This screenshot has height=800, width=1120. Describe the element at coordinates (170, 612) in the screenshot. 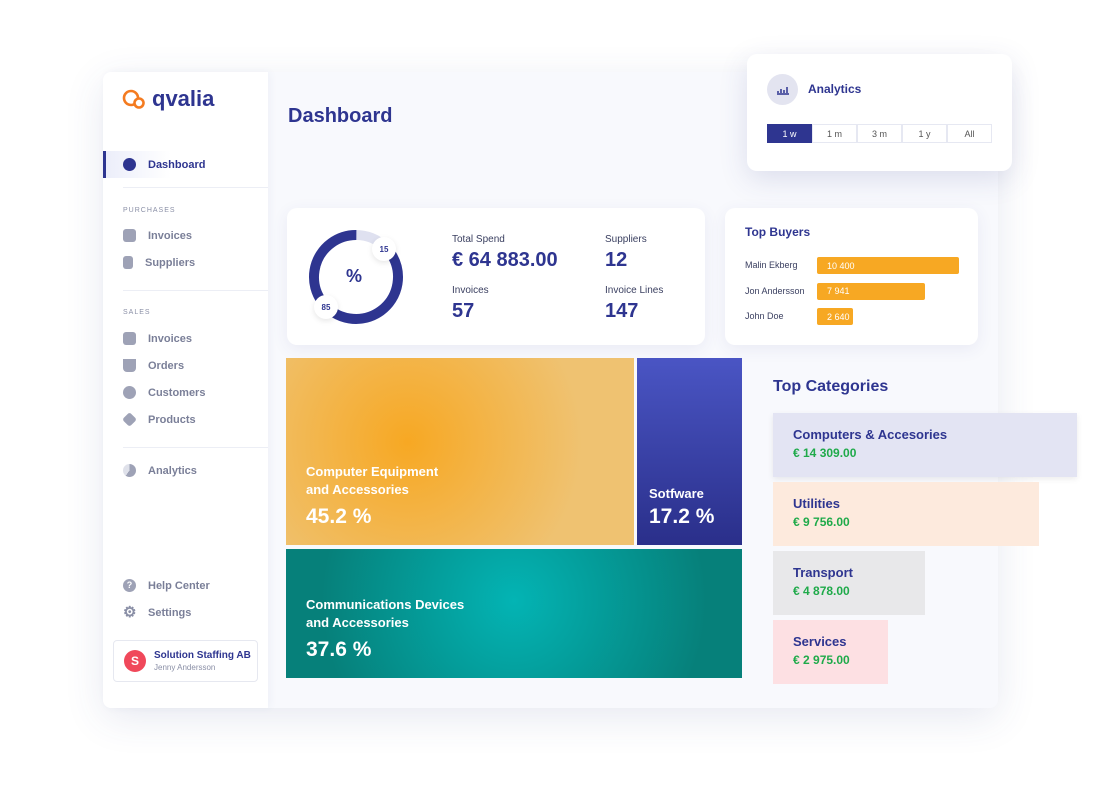

I see `sidebar-item-label: Settings` at that location.